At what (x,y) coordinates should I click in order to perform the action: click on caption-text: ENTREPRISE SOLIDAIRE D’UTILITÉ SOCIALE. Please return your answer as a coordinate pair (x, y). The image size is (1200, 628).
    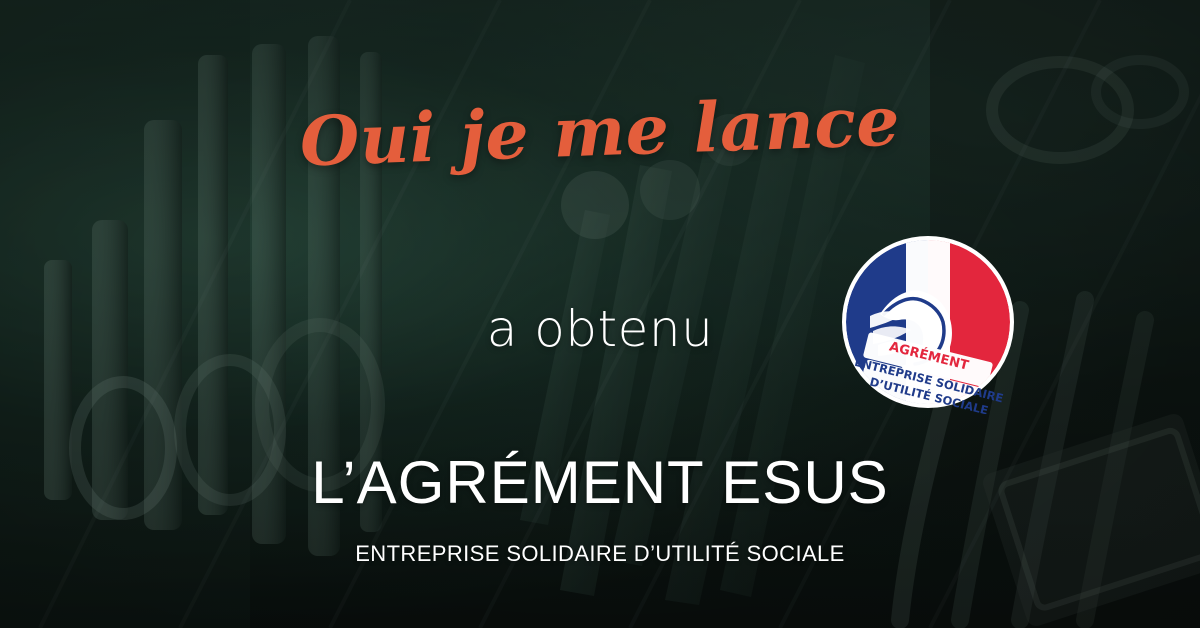
    Looking at the image, I should click on (600, 553).